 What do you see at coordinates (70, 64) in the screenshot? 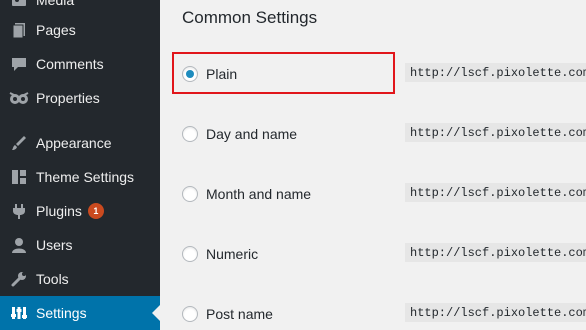
I see `sidebar-item-label: Comments` at bounding box center [70, 64].